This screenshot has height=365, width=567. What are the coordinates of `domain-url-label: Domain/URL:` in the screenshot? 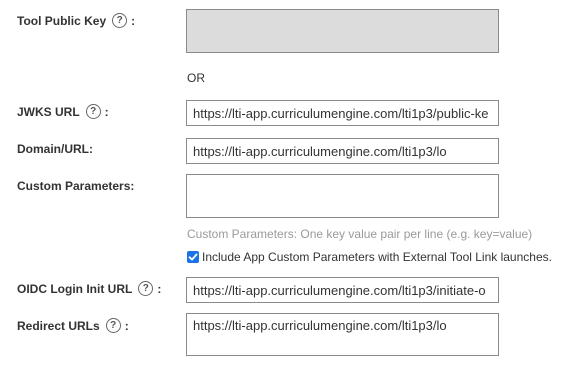 It's located at (55, 149).